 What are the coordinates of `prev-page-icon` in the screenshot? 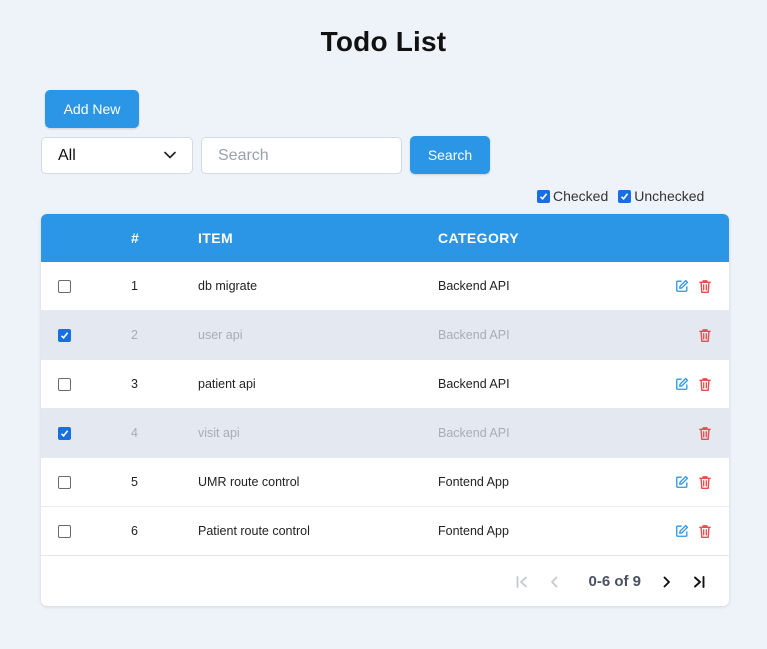 It's located at (554, 582).